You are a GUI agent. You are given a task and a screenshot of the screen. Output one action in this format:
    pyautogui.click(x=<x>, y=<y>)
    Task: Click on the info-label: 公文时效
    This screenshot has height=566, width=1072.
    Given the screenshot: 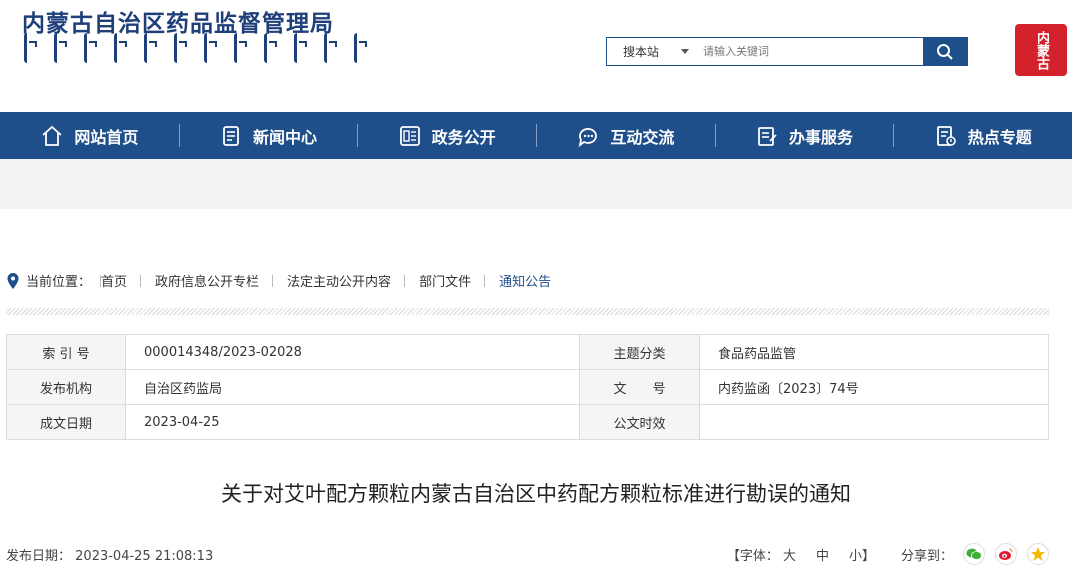 What is the action you would take?
    pyautogui.click(x=639, y=422)
    